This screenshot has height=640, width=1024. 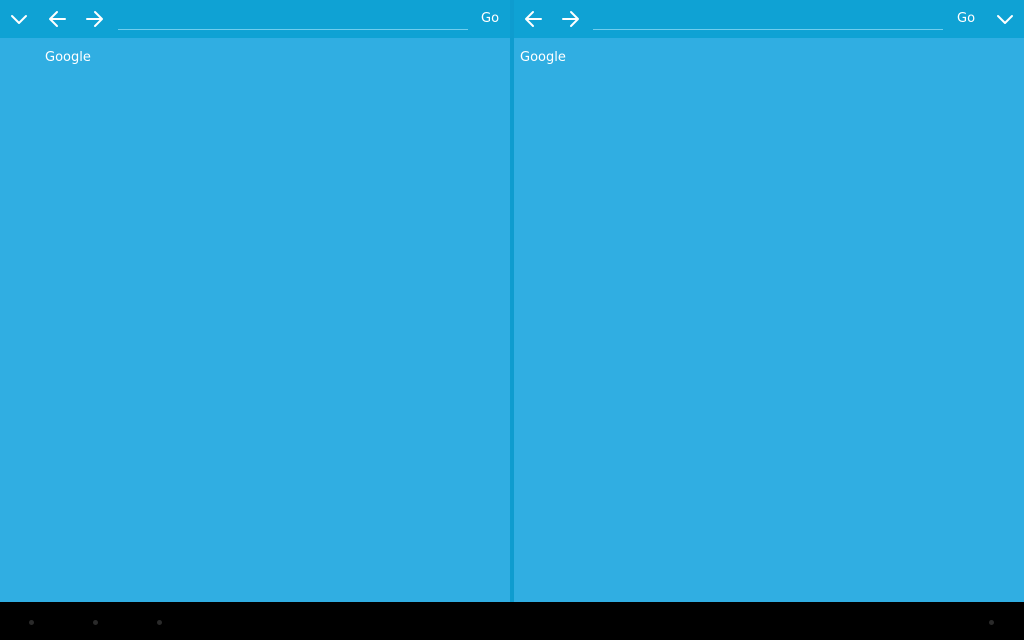 I want to click on nav-recent-apps-button, so click(x=159, y=622).